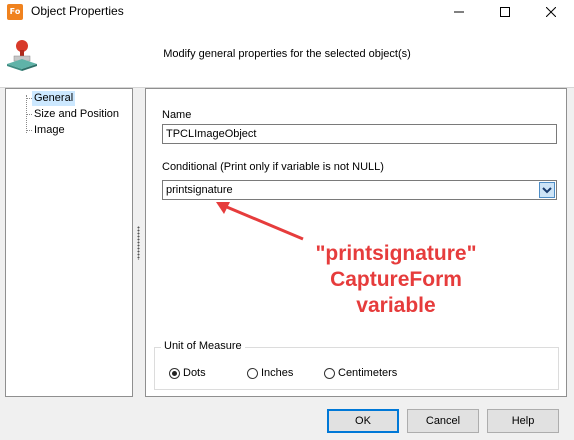 The image size is (574, 440). Describe the element at coordinates (177, 115) in the screenshot. I see `name-label: Name` at that location.